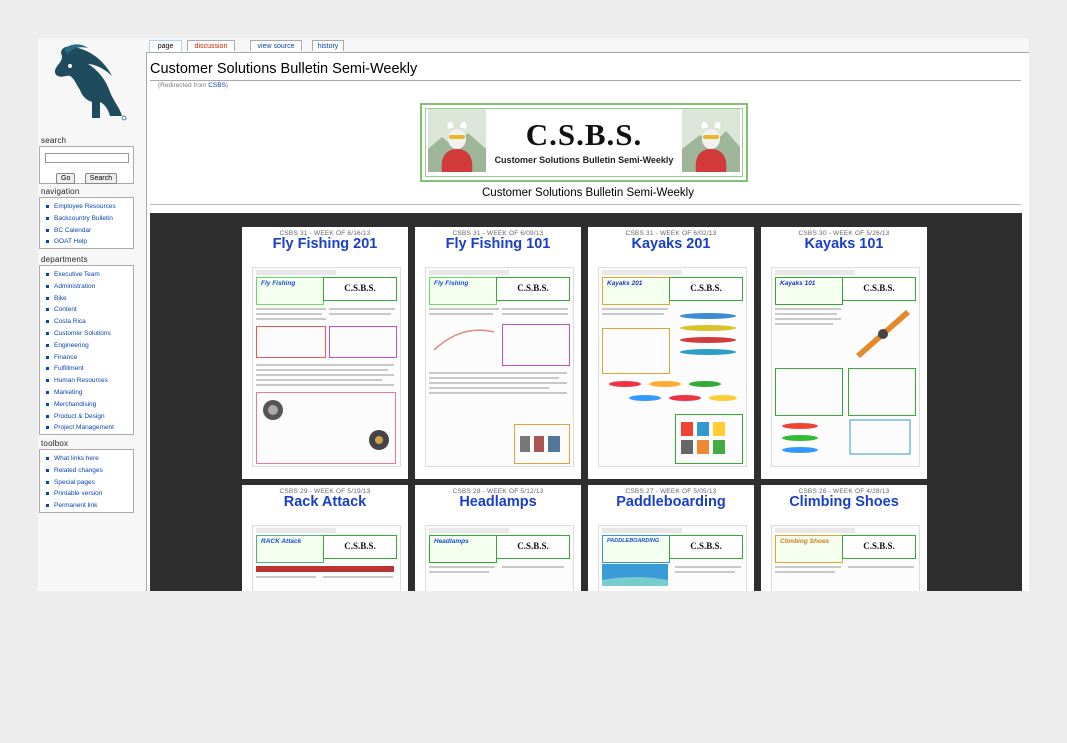  I want to click on bulletin-thumbnail: Headlamps C.S.B.S., so click(499, 558).